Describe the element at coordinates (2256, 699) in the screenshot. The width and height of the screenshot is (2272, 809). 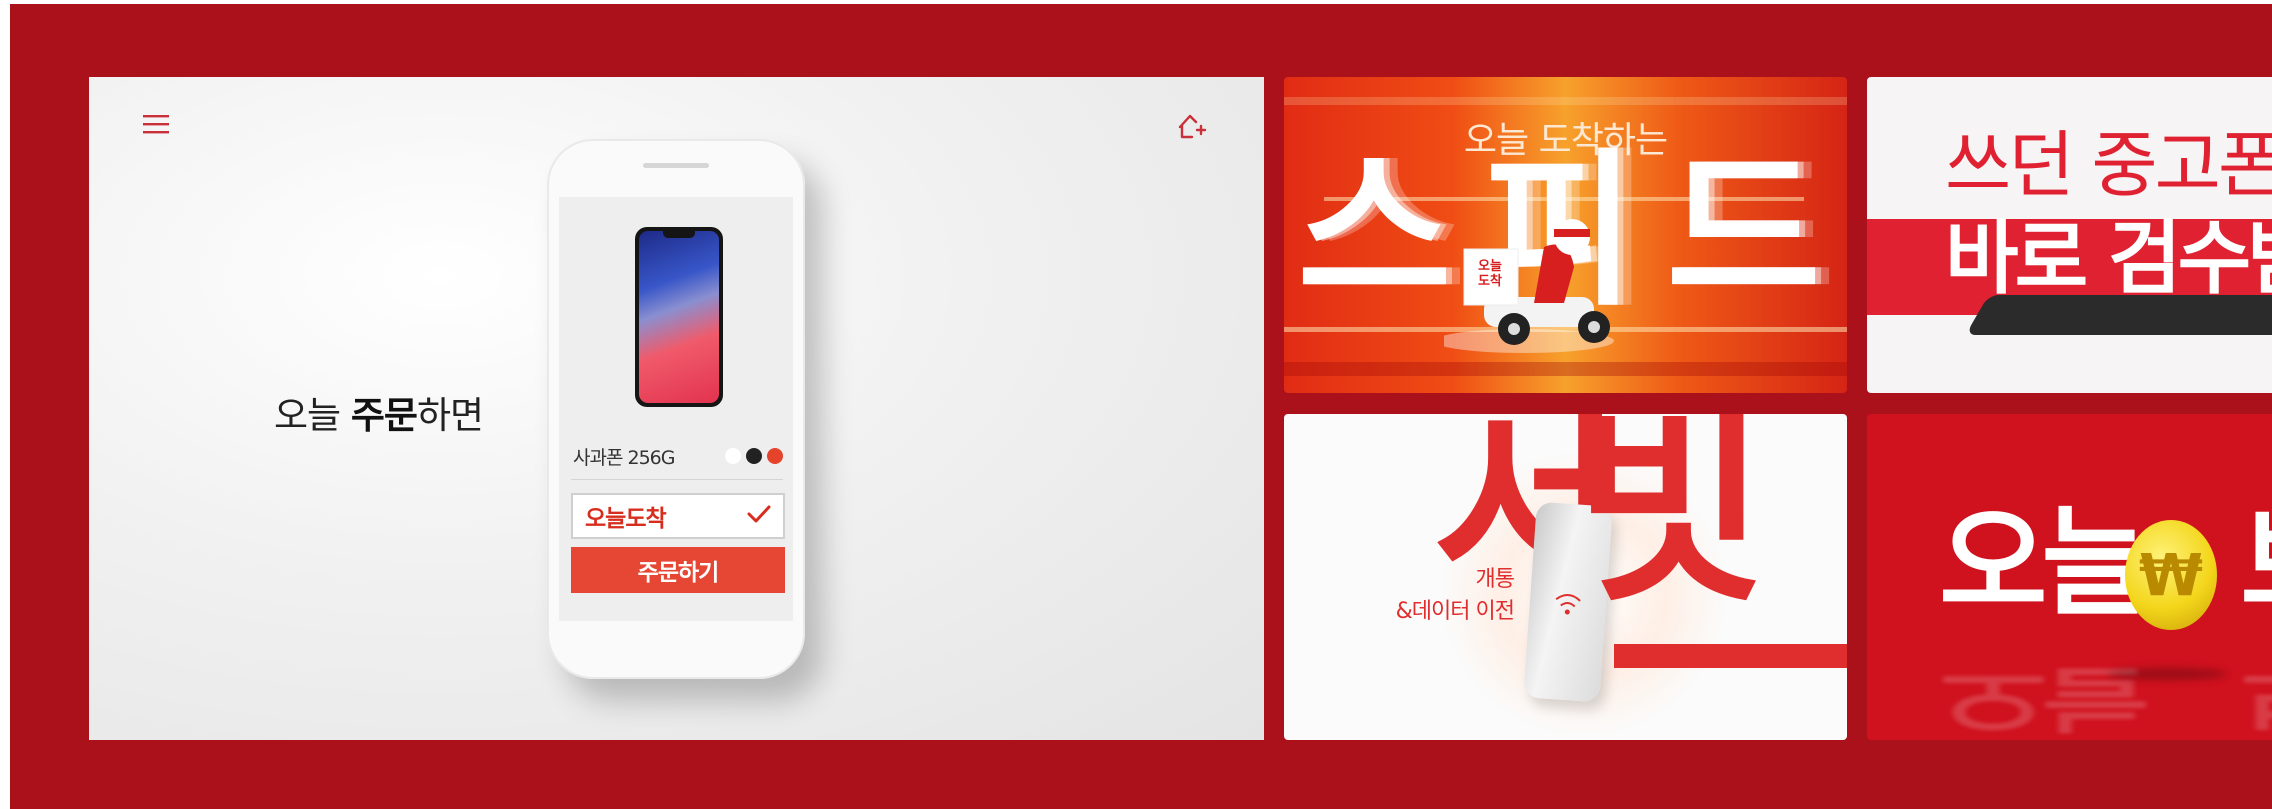
I see `refund-reflection-right: 보` at that location.